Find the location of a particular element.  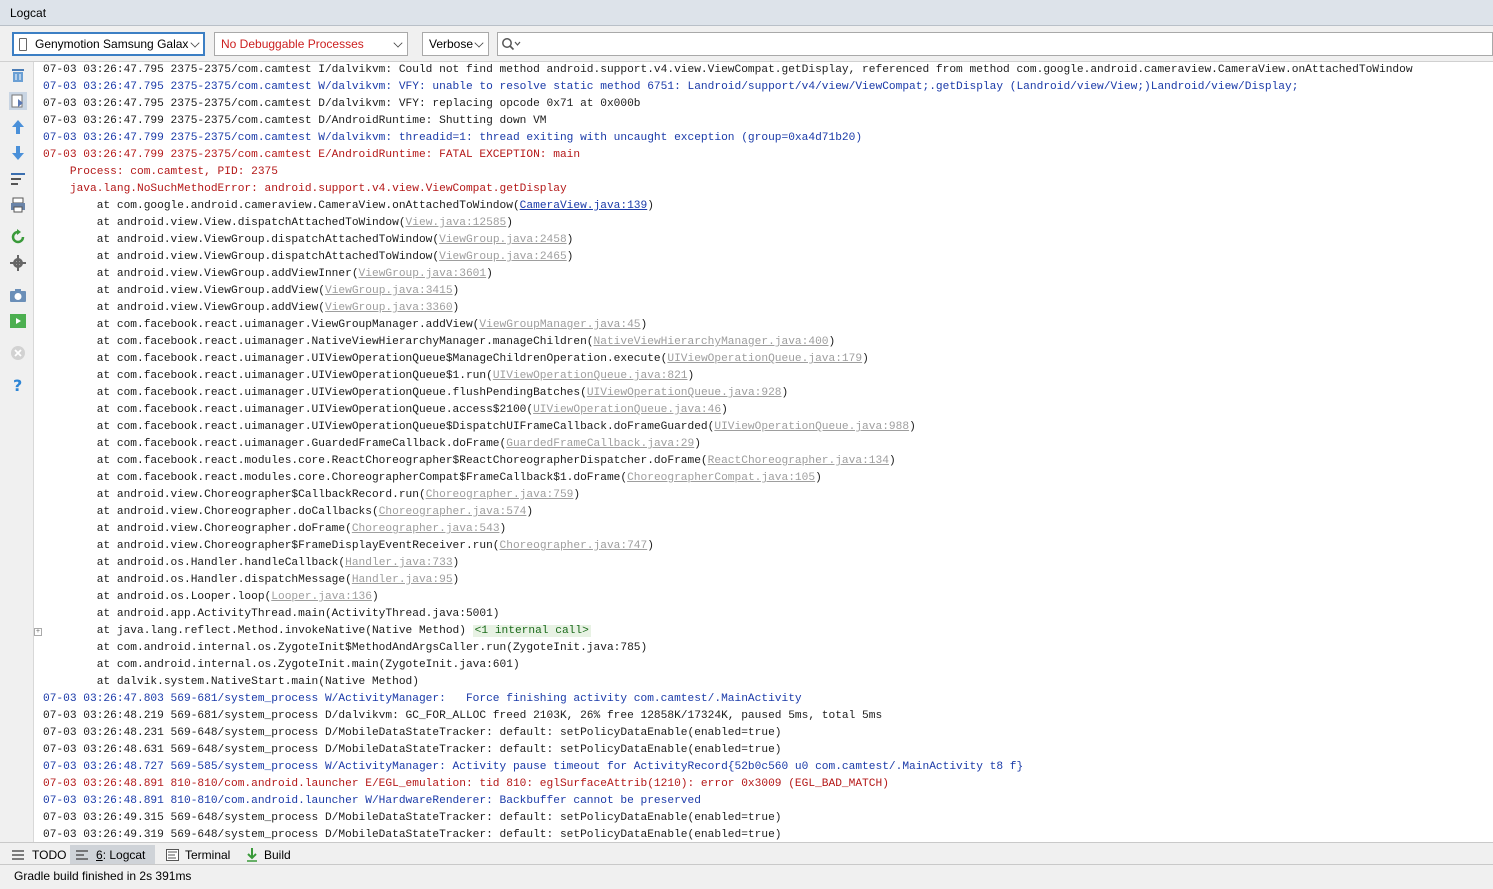

tab-logcat-label: : Logcat is located at coordinates (124, 854).